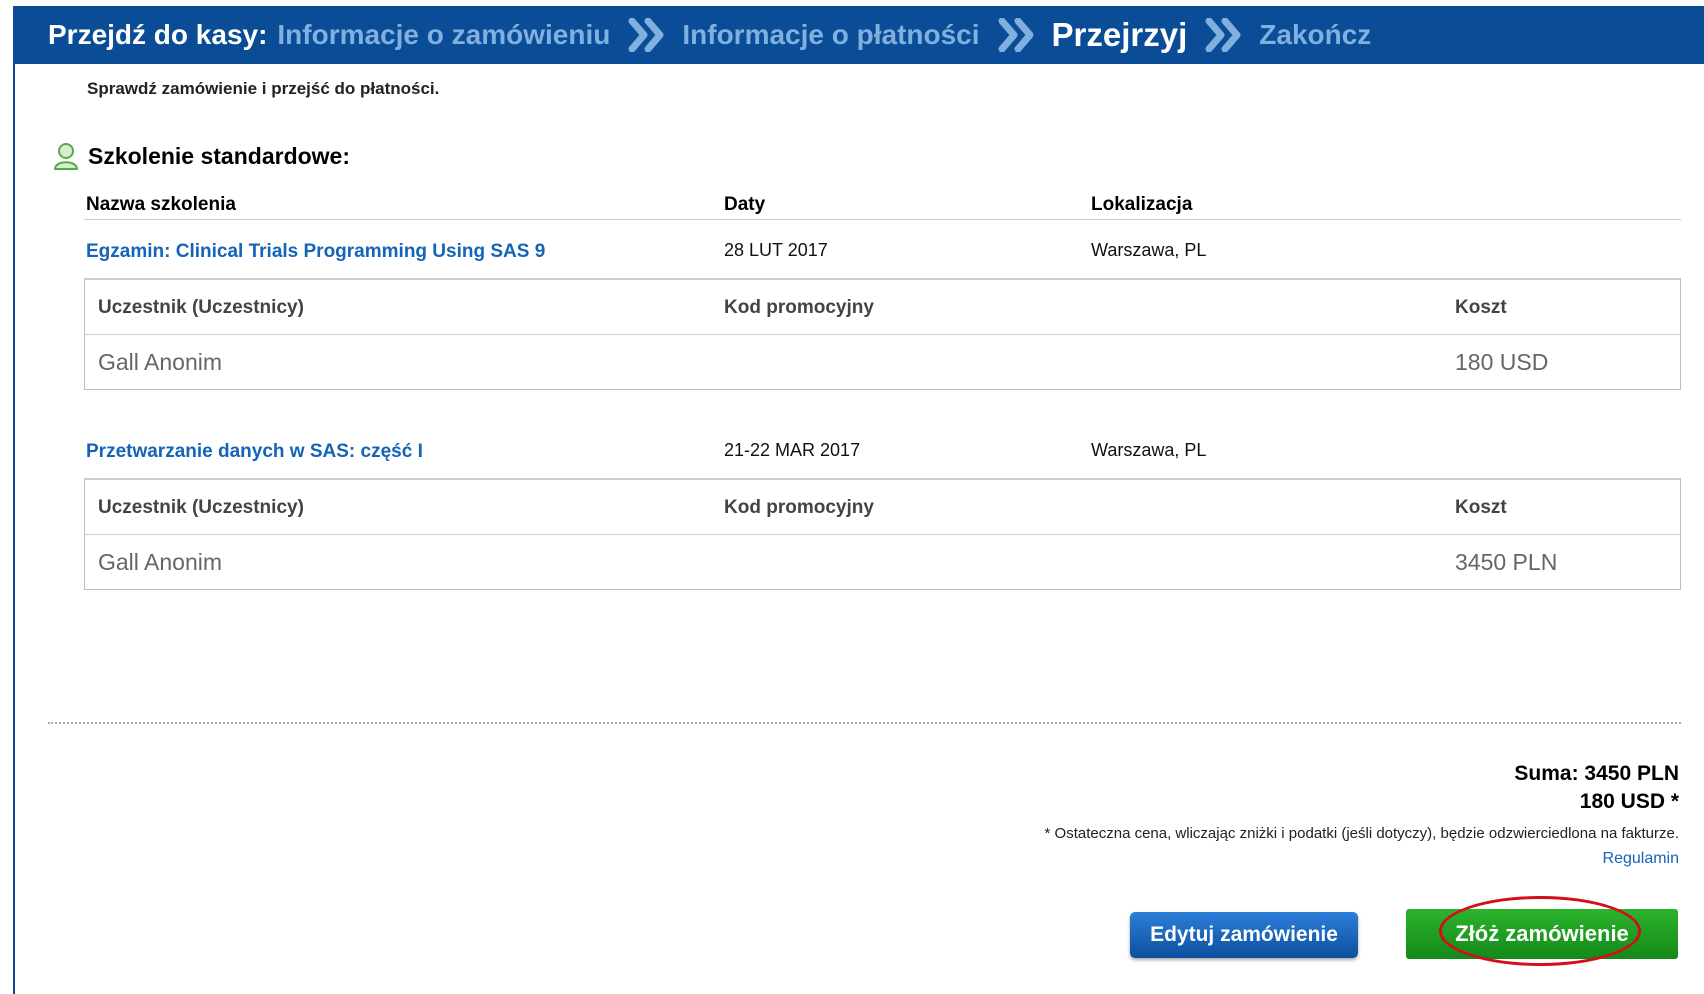 This screenshot has height=994, width=1704. I want to click on section-header: Szkolenie standardowe:, so click(201, 156).